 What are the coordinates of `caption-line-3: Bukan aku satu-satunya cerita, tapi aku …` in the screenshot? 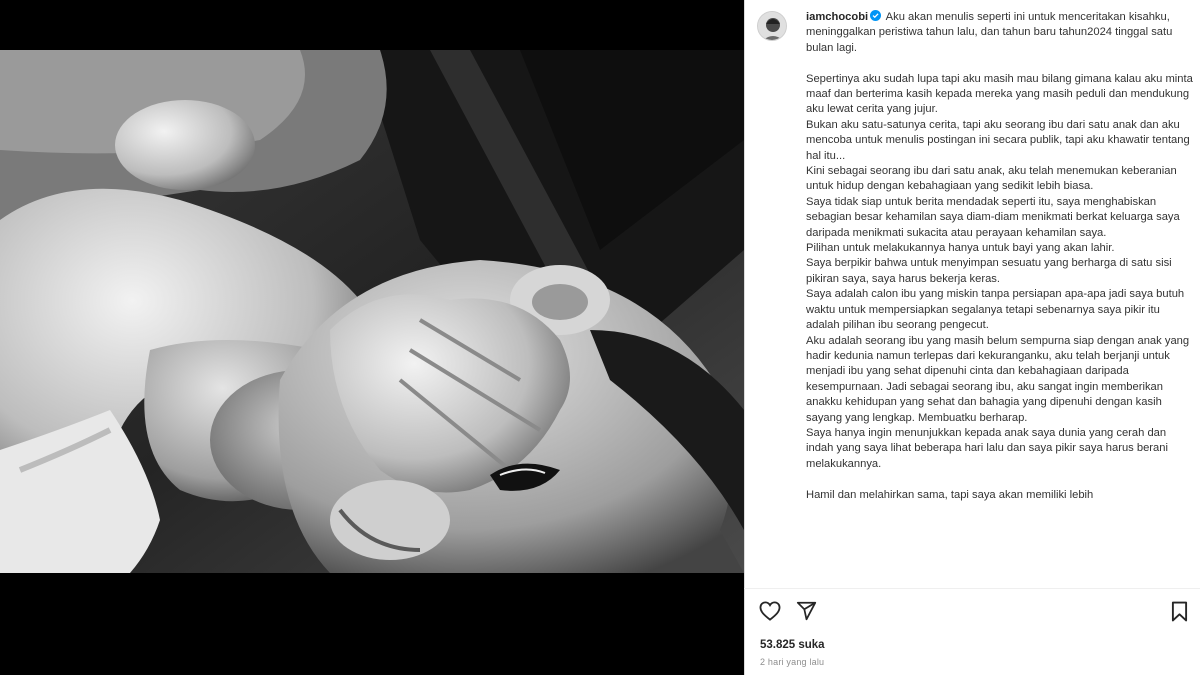 It's located at (998, 140).